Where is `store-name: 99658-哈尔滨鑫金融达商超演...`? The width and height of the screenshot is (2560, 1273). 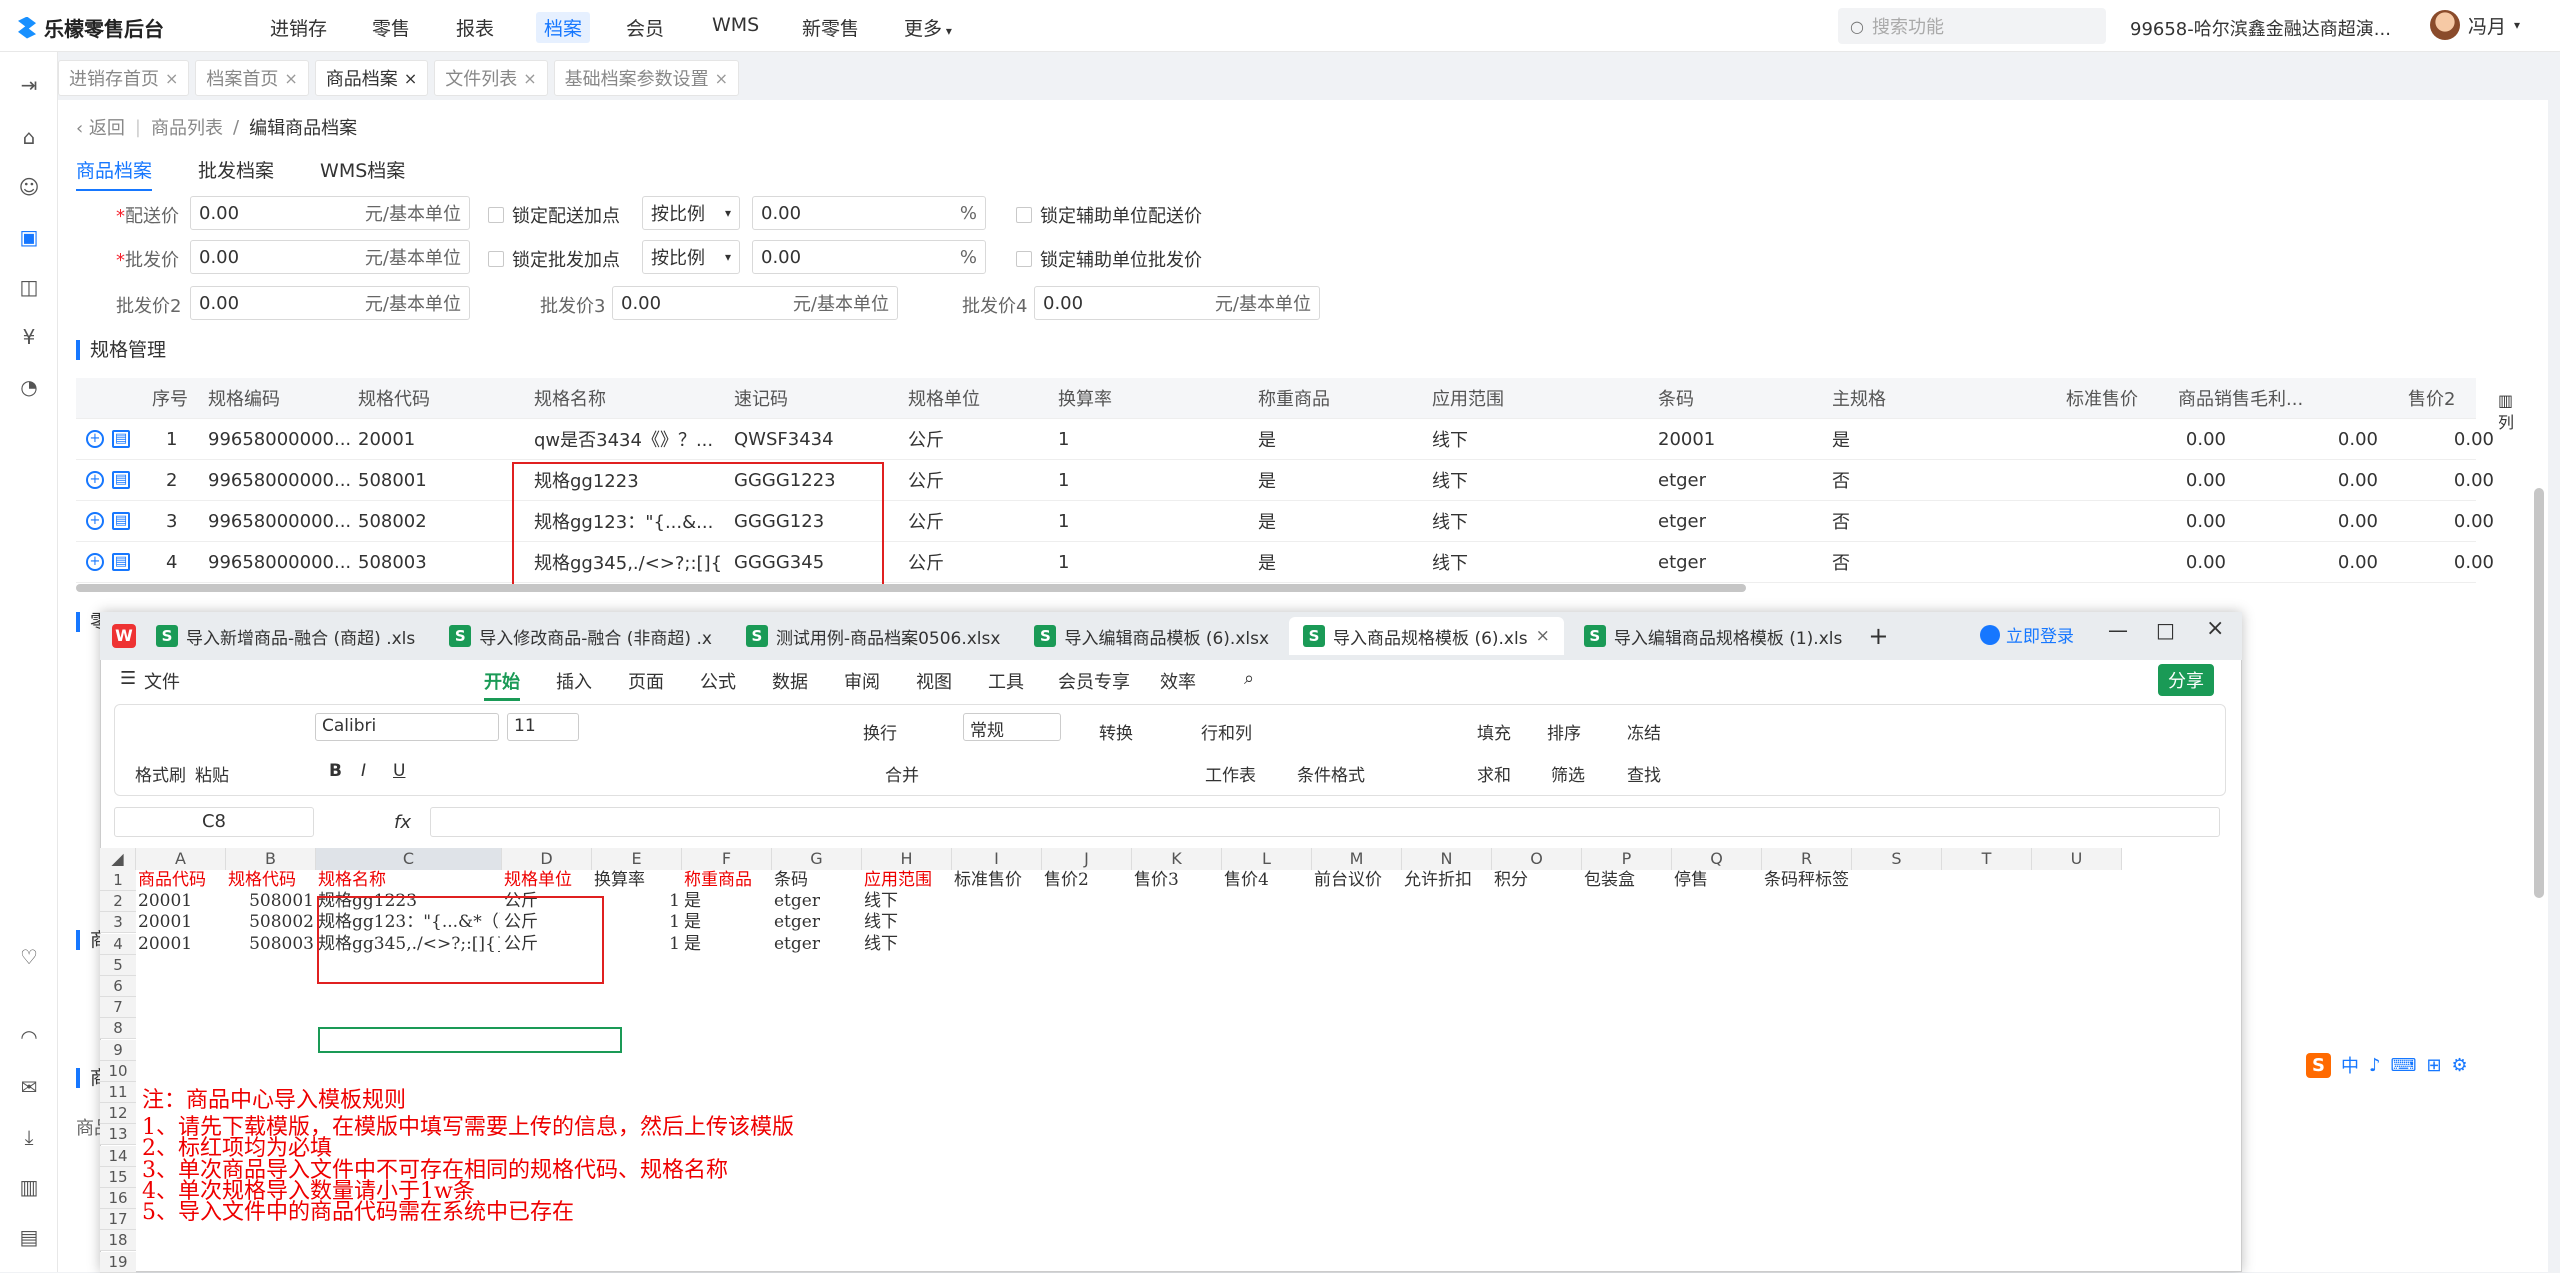 store-name: 99658-哈尔滨鑫金融达商超演... is located at coordinates (2260, 28).